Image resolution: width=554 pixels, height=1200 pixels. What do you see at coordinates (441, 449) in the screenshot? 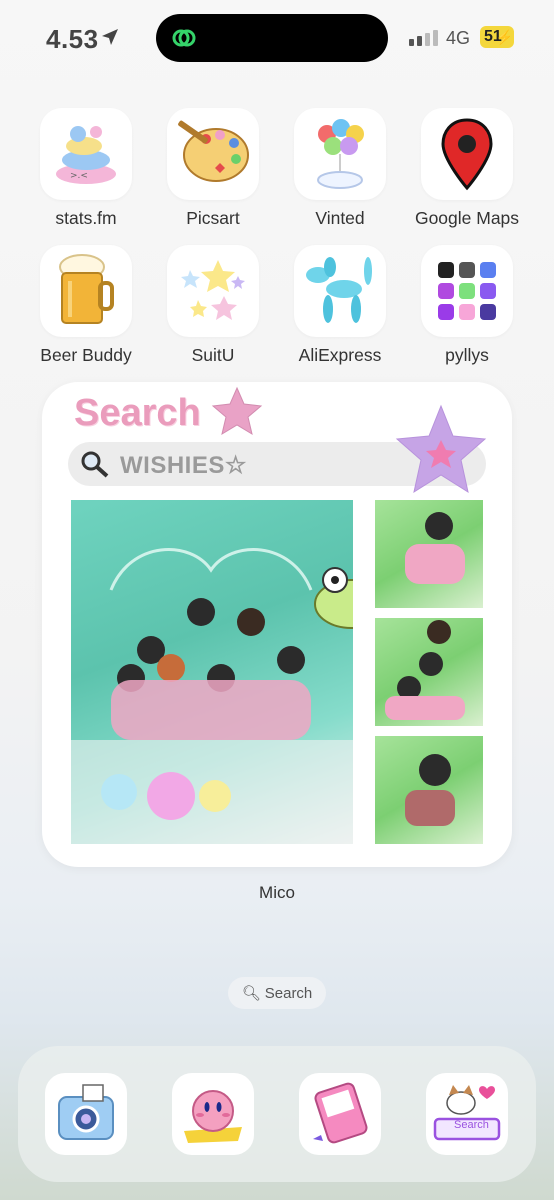
I see `glitter-star-purple-icon` at bounding box center [441, 449].